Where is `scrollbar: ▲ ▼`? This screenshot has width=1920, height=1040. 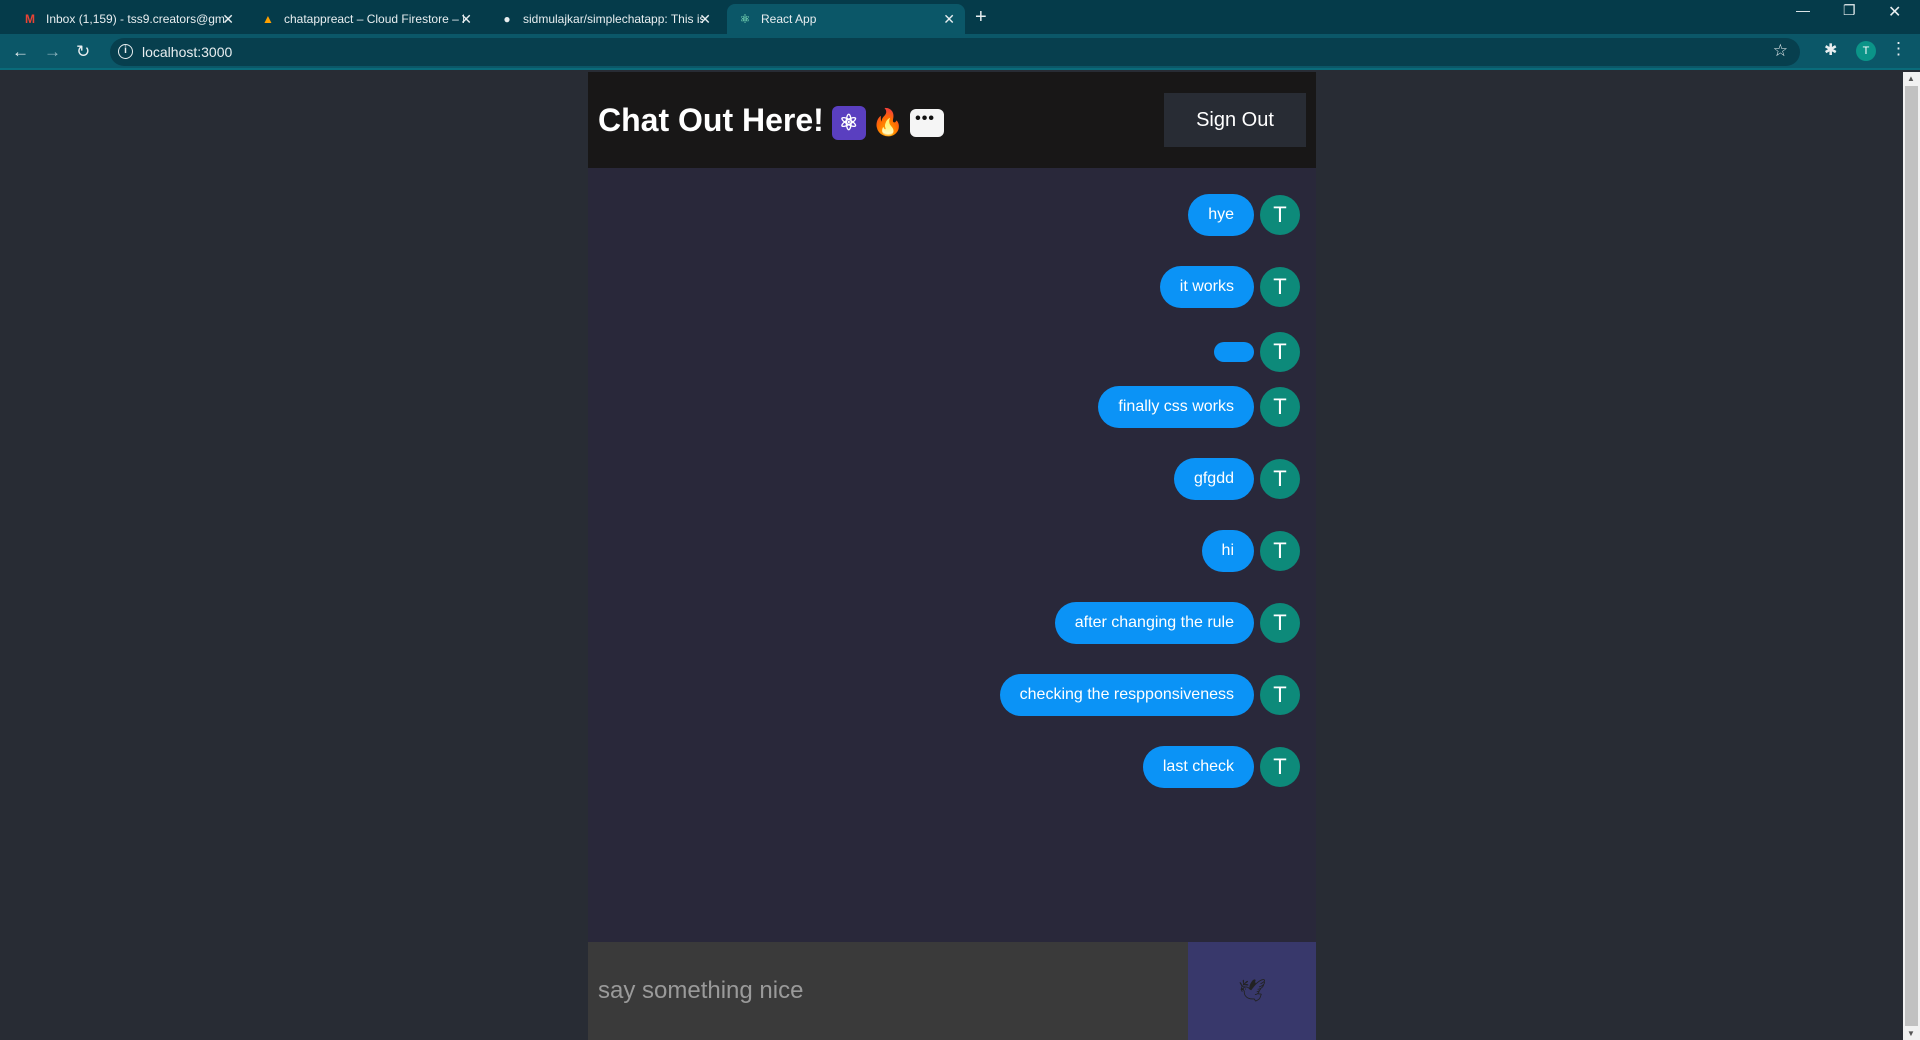 scrollbar: ▲ ▼ is located at coordinates (1911, 556).